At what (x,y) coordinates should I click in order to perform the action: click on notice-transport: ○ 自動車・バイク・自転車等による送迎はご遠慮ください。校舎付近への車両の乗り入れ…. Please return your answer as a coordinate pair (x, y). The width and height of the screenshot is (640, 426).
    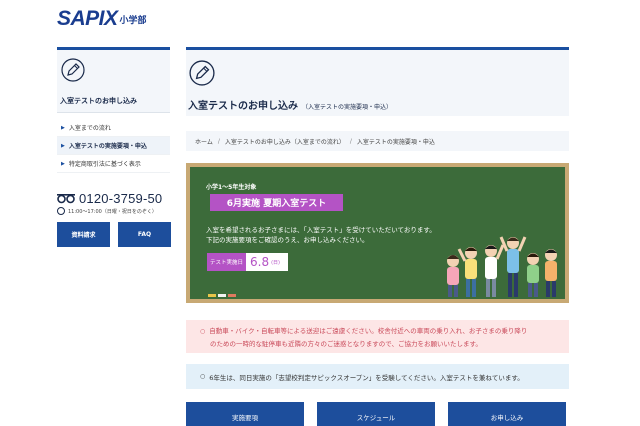
    Looking at the image, I should click on (377, 336).